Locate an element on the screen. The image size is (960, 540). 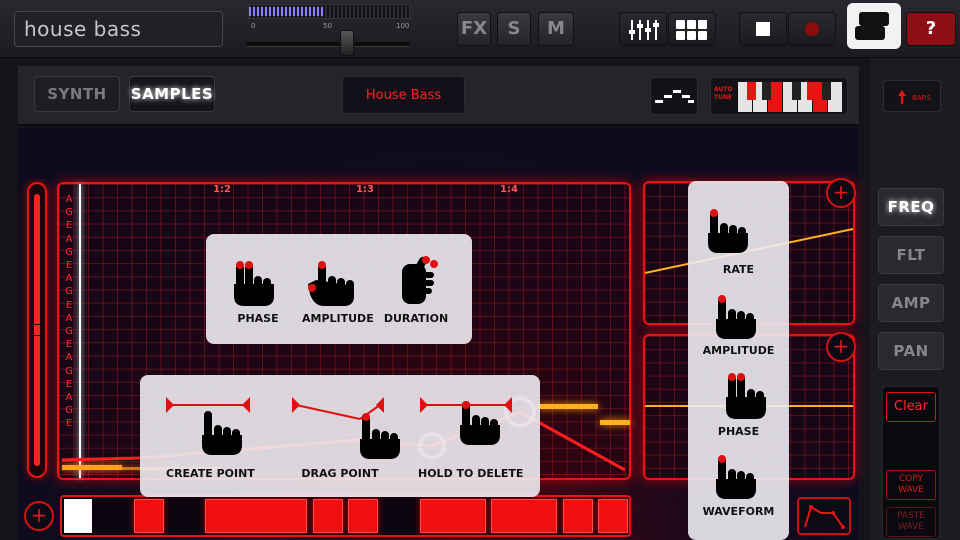
phase-hand-icon is located at coordinates (746, 396).